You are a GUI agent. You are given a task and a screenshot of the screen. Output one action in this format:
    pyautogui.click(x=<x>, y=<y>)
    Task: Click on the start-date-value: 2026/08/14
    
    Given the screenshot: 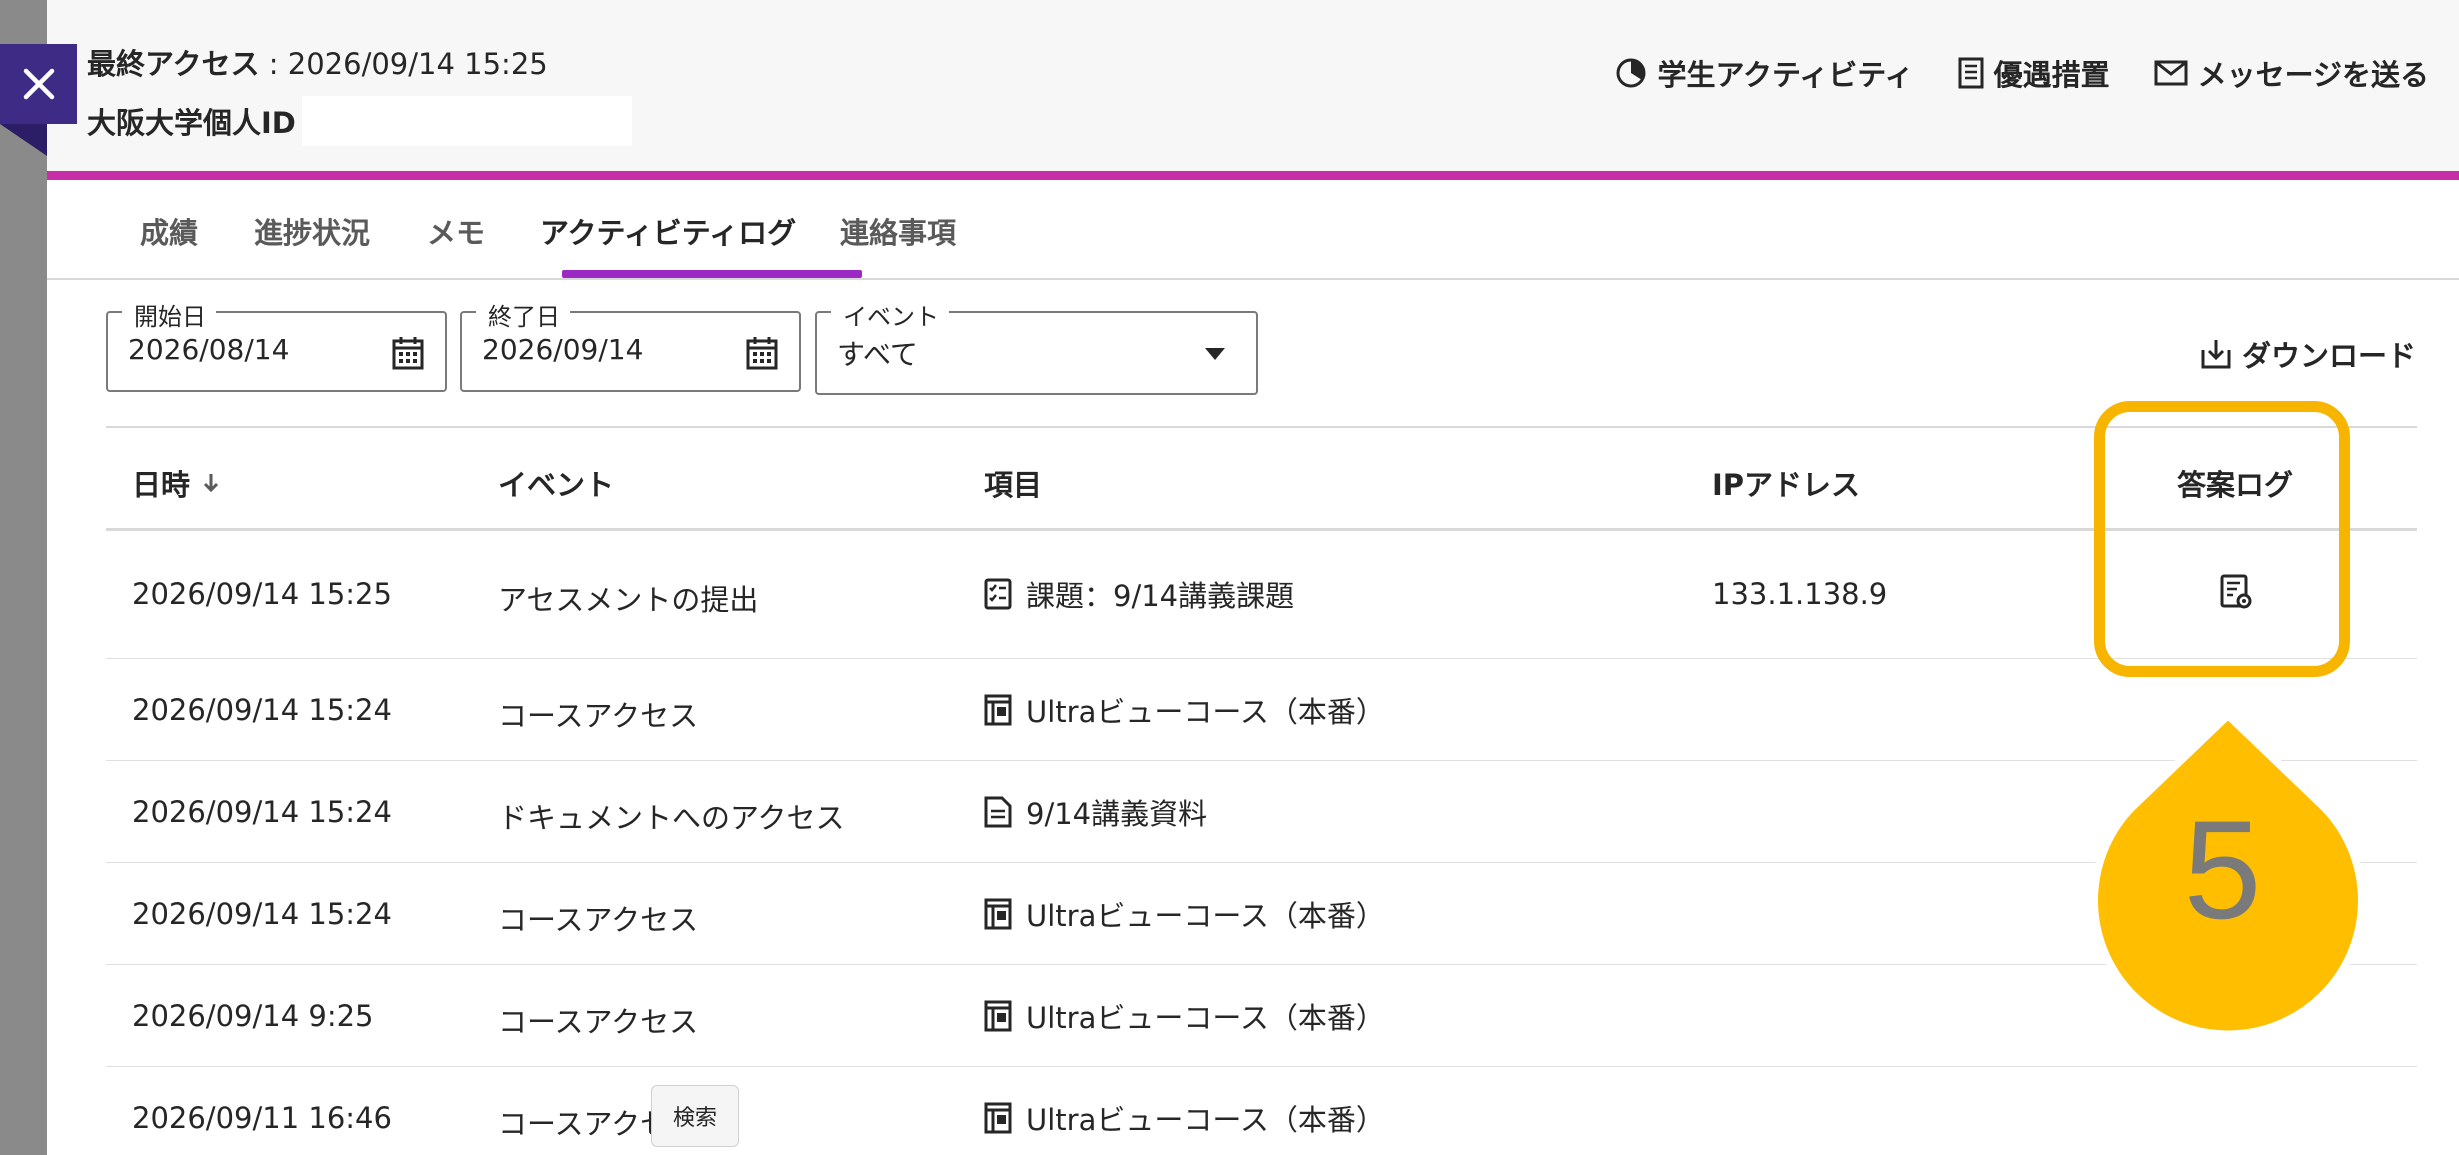 What is the action you would take?
    pyautogui.click(x=209, y=349)
    